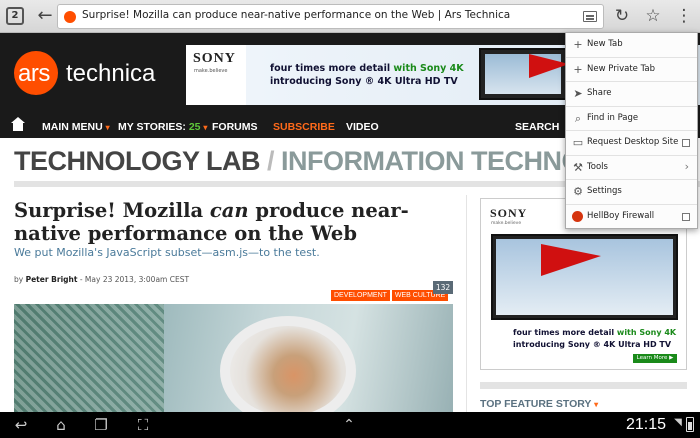 This screenshot has height=438, width=700. Describe the element at coordinates (646, 424) in the screenshot. I see `system-clock: 21:15` at that location.